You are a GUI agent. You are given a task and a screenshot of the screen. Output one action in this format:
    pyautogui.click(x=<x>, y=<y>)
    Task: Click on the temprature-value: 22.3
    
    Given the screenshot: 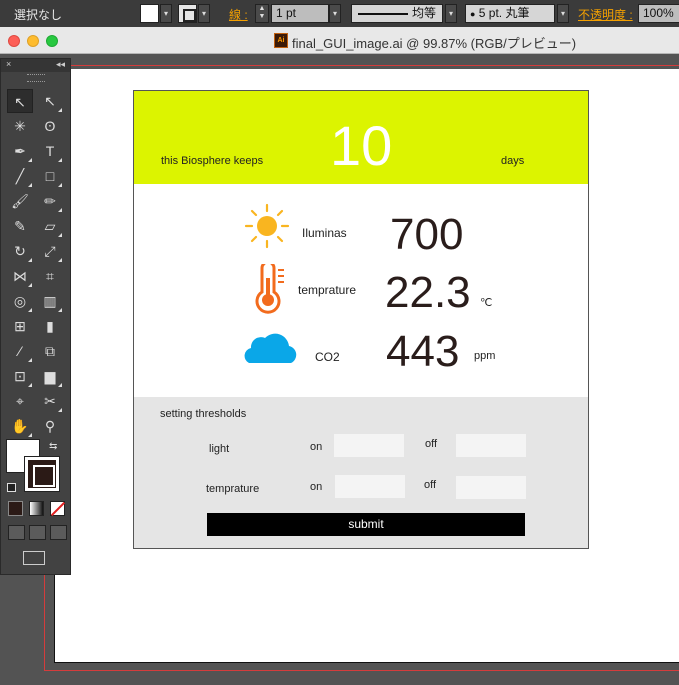 What is the action you would take?
    pyautogui.click(x=428, y=292)
    